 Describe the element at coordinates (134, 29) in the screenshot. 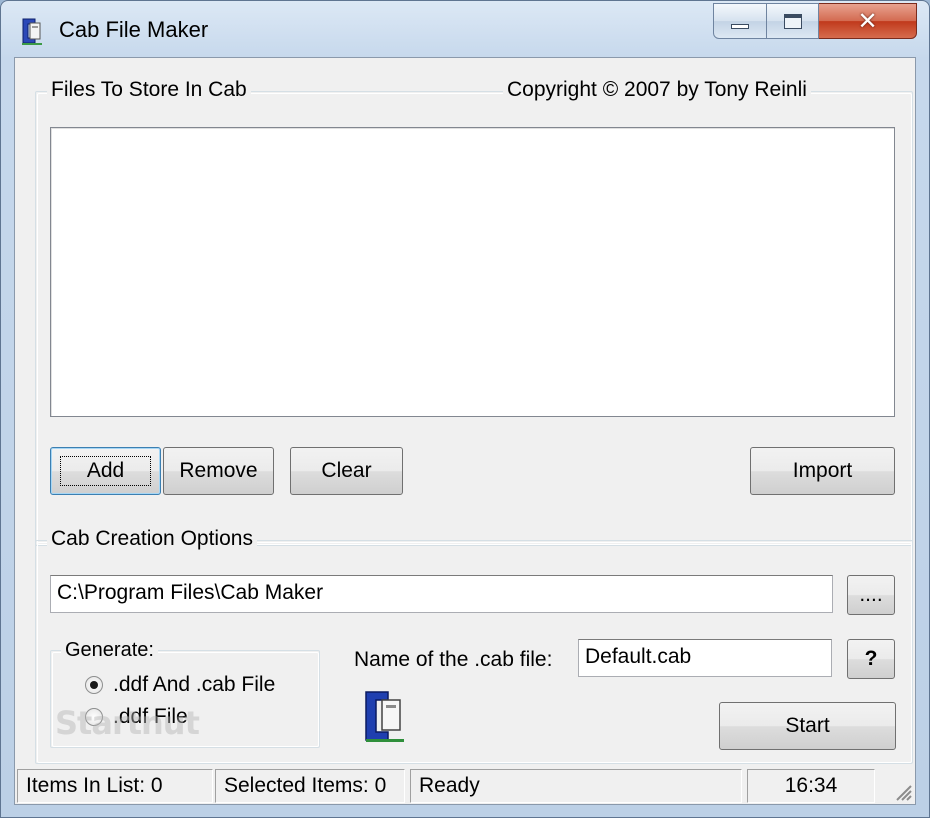

I see `window-title: Cab File Maker` at that location.